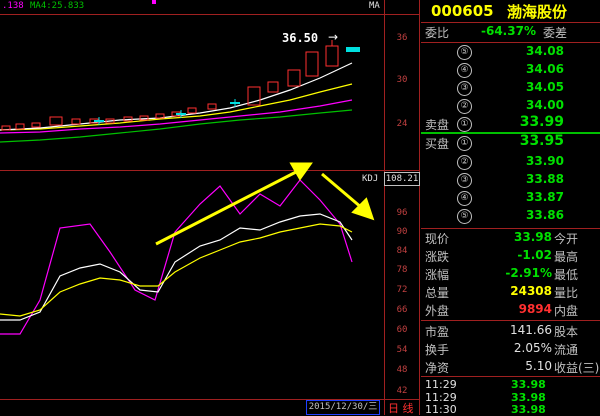 This screenshot has width=600, height=416. What do you see at coordinates (510, 198) in the screenshot?
I see `buy-order-row: ④ 33.87` at bounding box center [510, 198].